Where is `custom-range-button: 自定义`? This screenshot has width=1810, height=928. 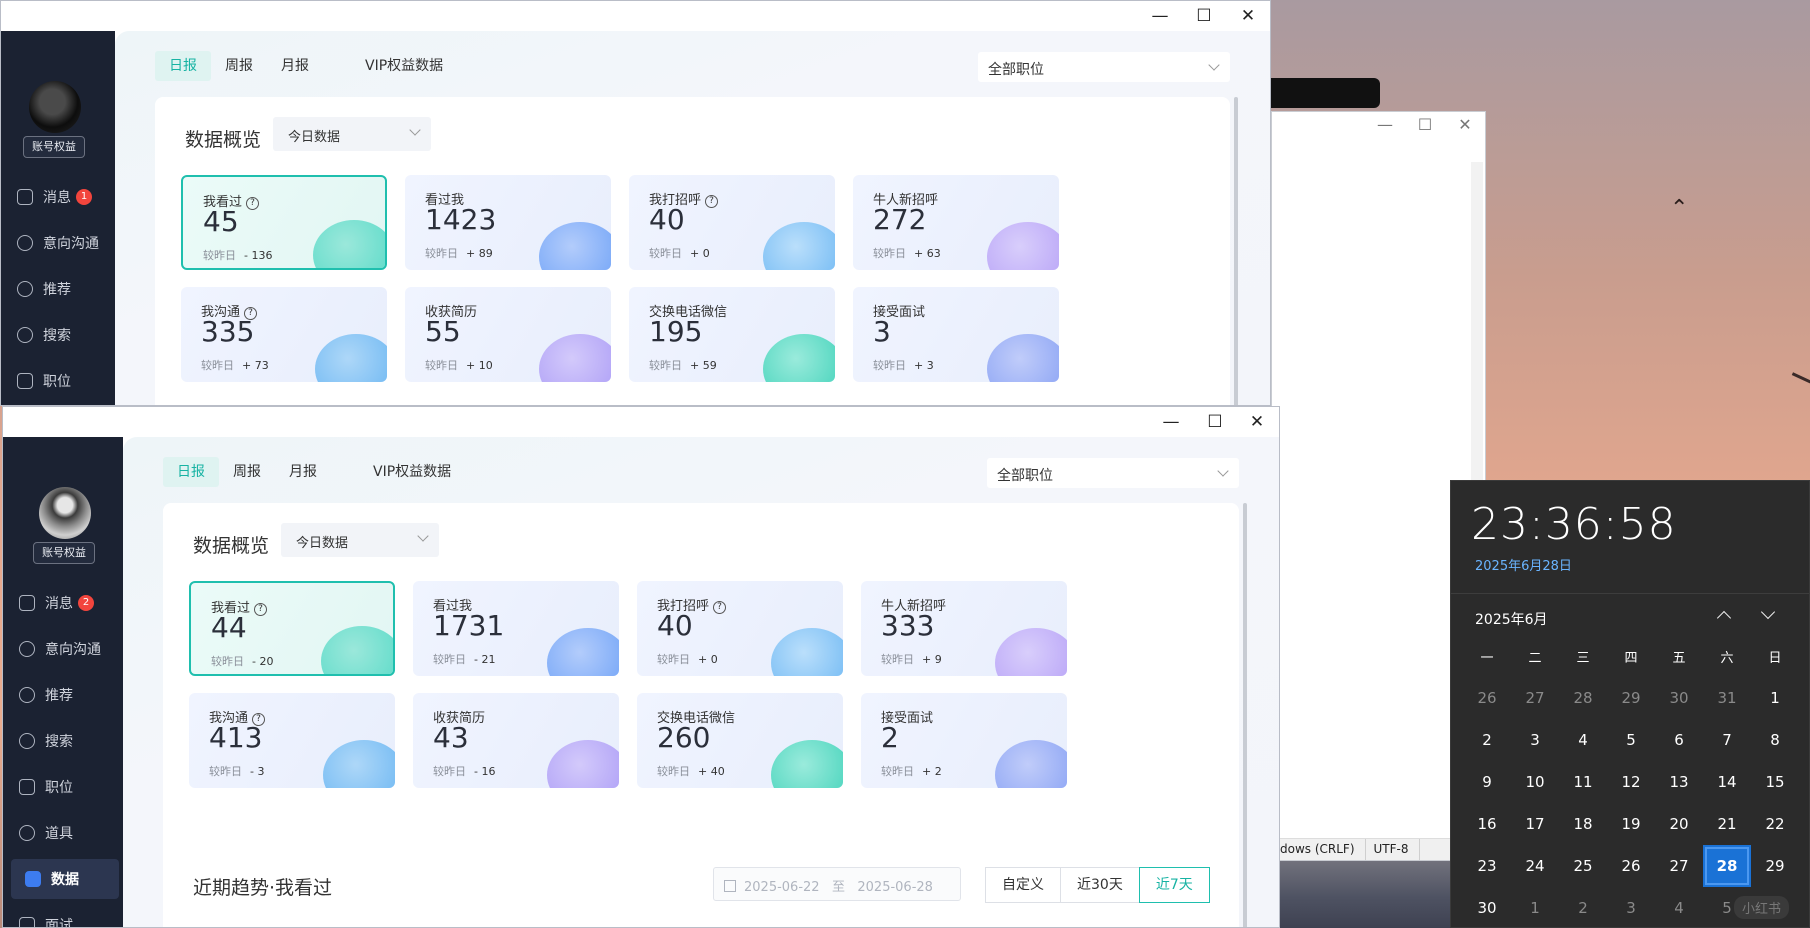
custom-range-button: 自定义 is located at coordinates (1023, 885).